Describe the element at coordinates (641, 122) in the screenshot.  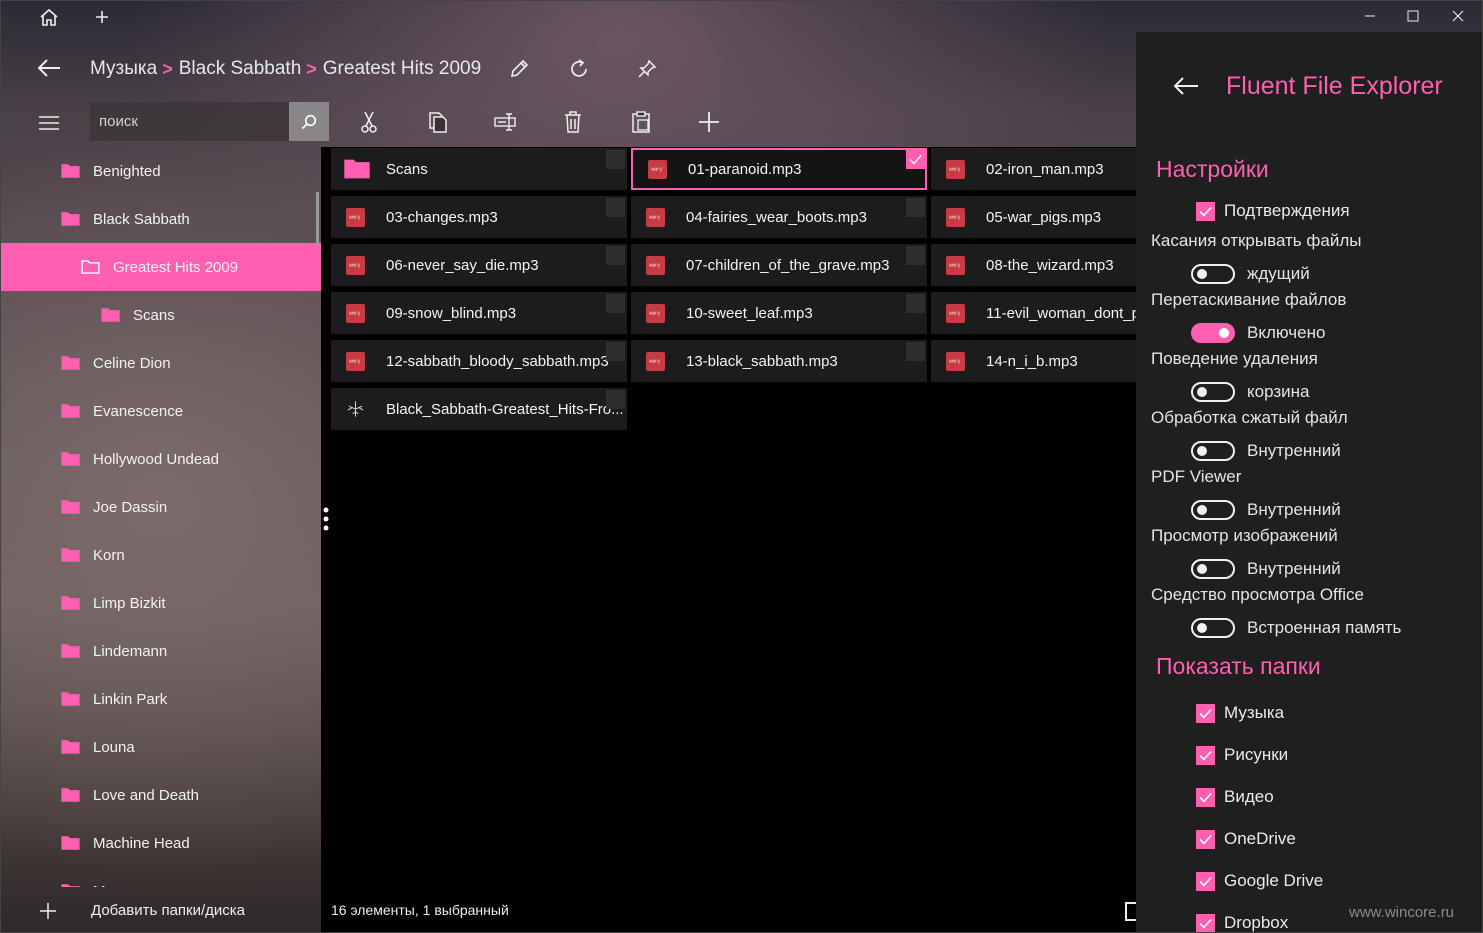
I see `paste-icon` at that location.